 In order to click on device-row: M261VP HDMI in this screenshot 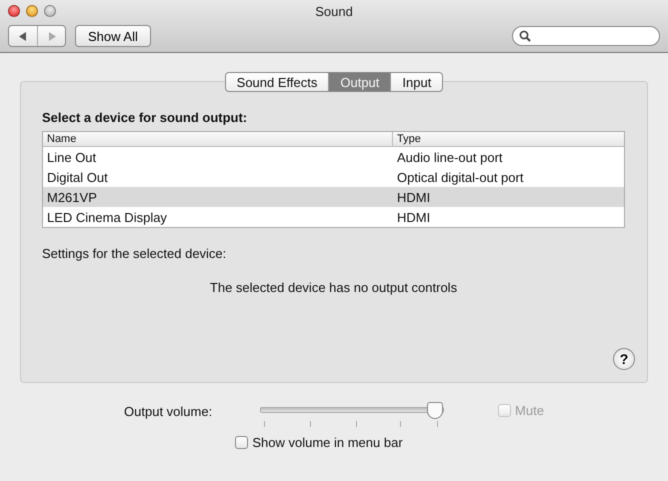, I will do `click(333, 197)`.